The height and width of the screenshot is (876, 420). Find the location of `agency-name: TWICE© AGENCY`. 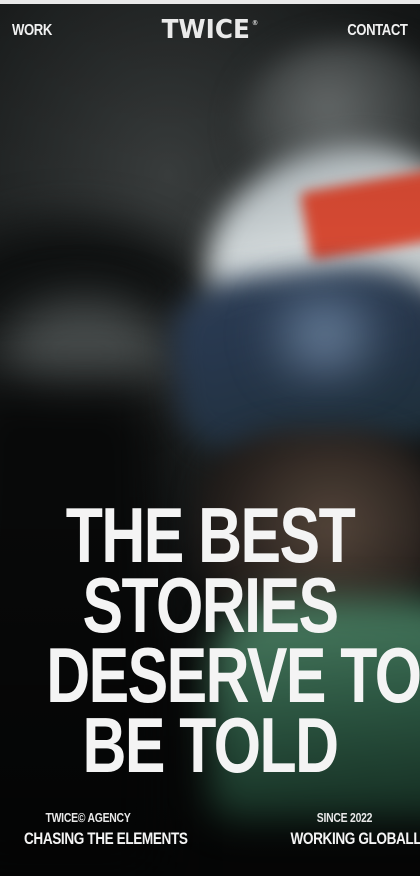

agency-name: TWICE© AGENCY is located at coordinates (88, 817).